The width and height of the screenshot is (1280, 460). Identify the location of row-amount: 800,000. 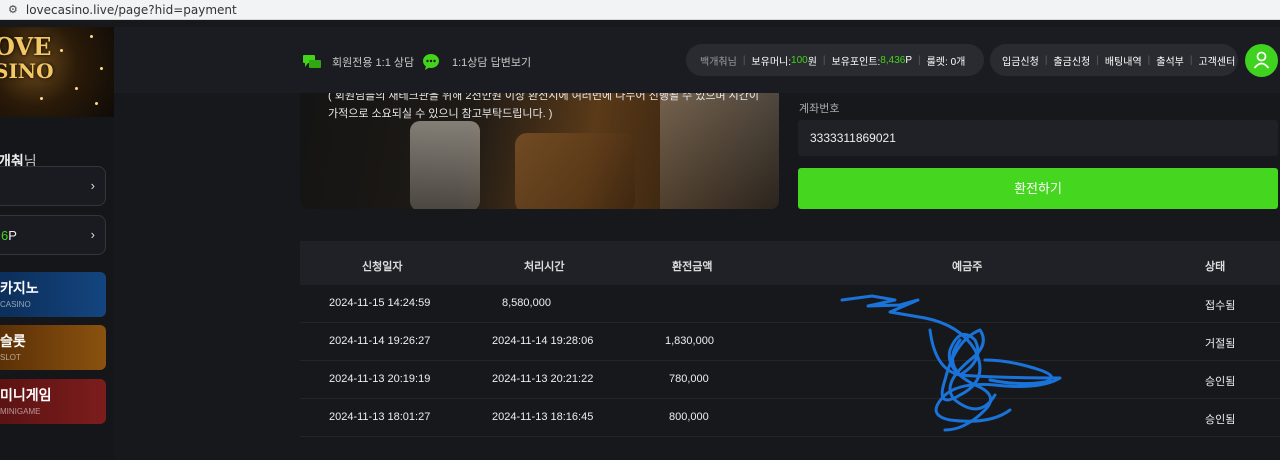
(689, 417).